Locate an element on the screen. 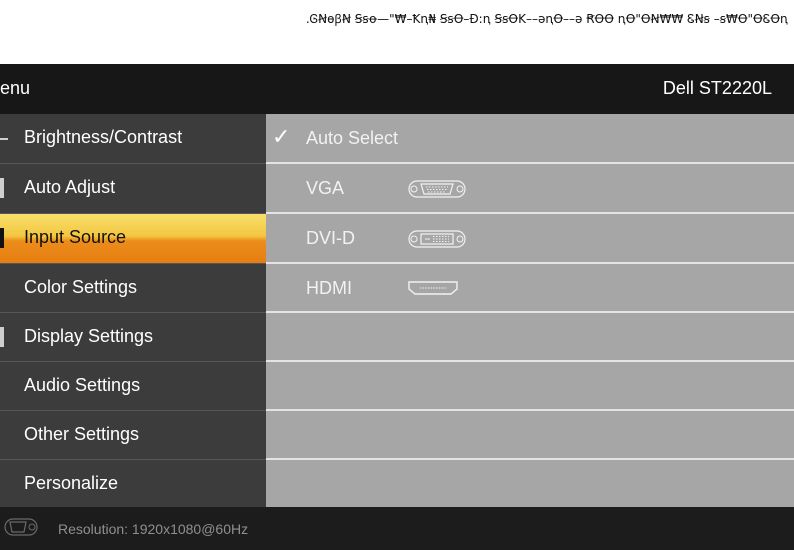  option-label: HDMI is located at coordinates (329, 288).